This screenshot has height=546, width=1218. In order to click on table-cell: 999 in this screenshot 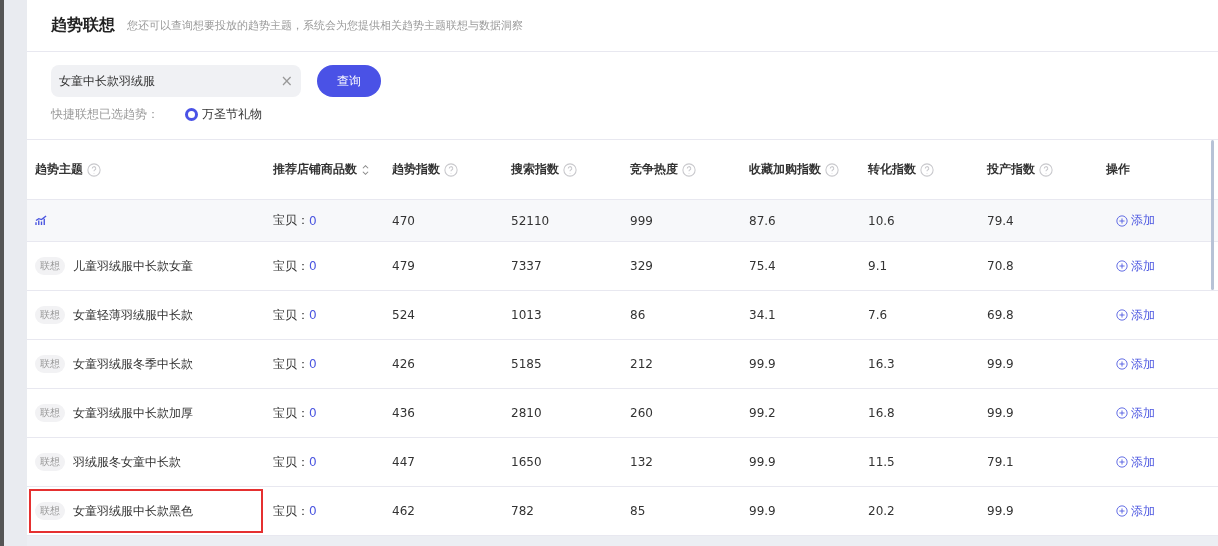, I will do `click(641, 220)`.